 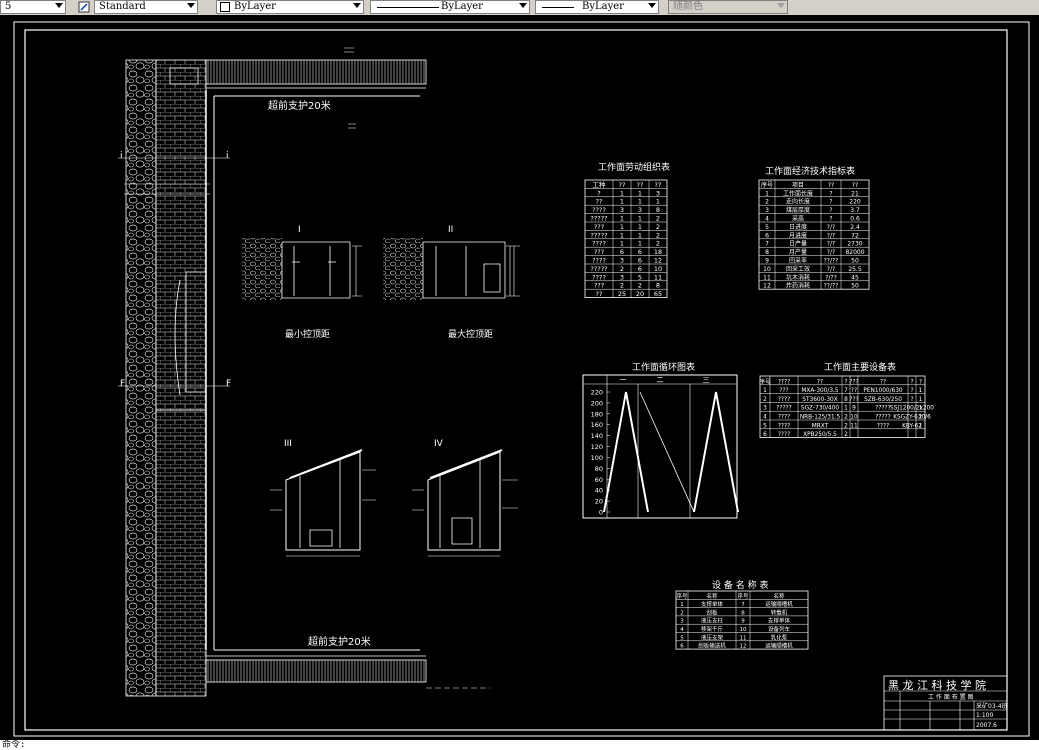 I want to click on title-block-scale: 1:100, so click(x=984, y=715).